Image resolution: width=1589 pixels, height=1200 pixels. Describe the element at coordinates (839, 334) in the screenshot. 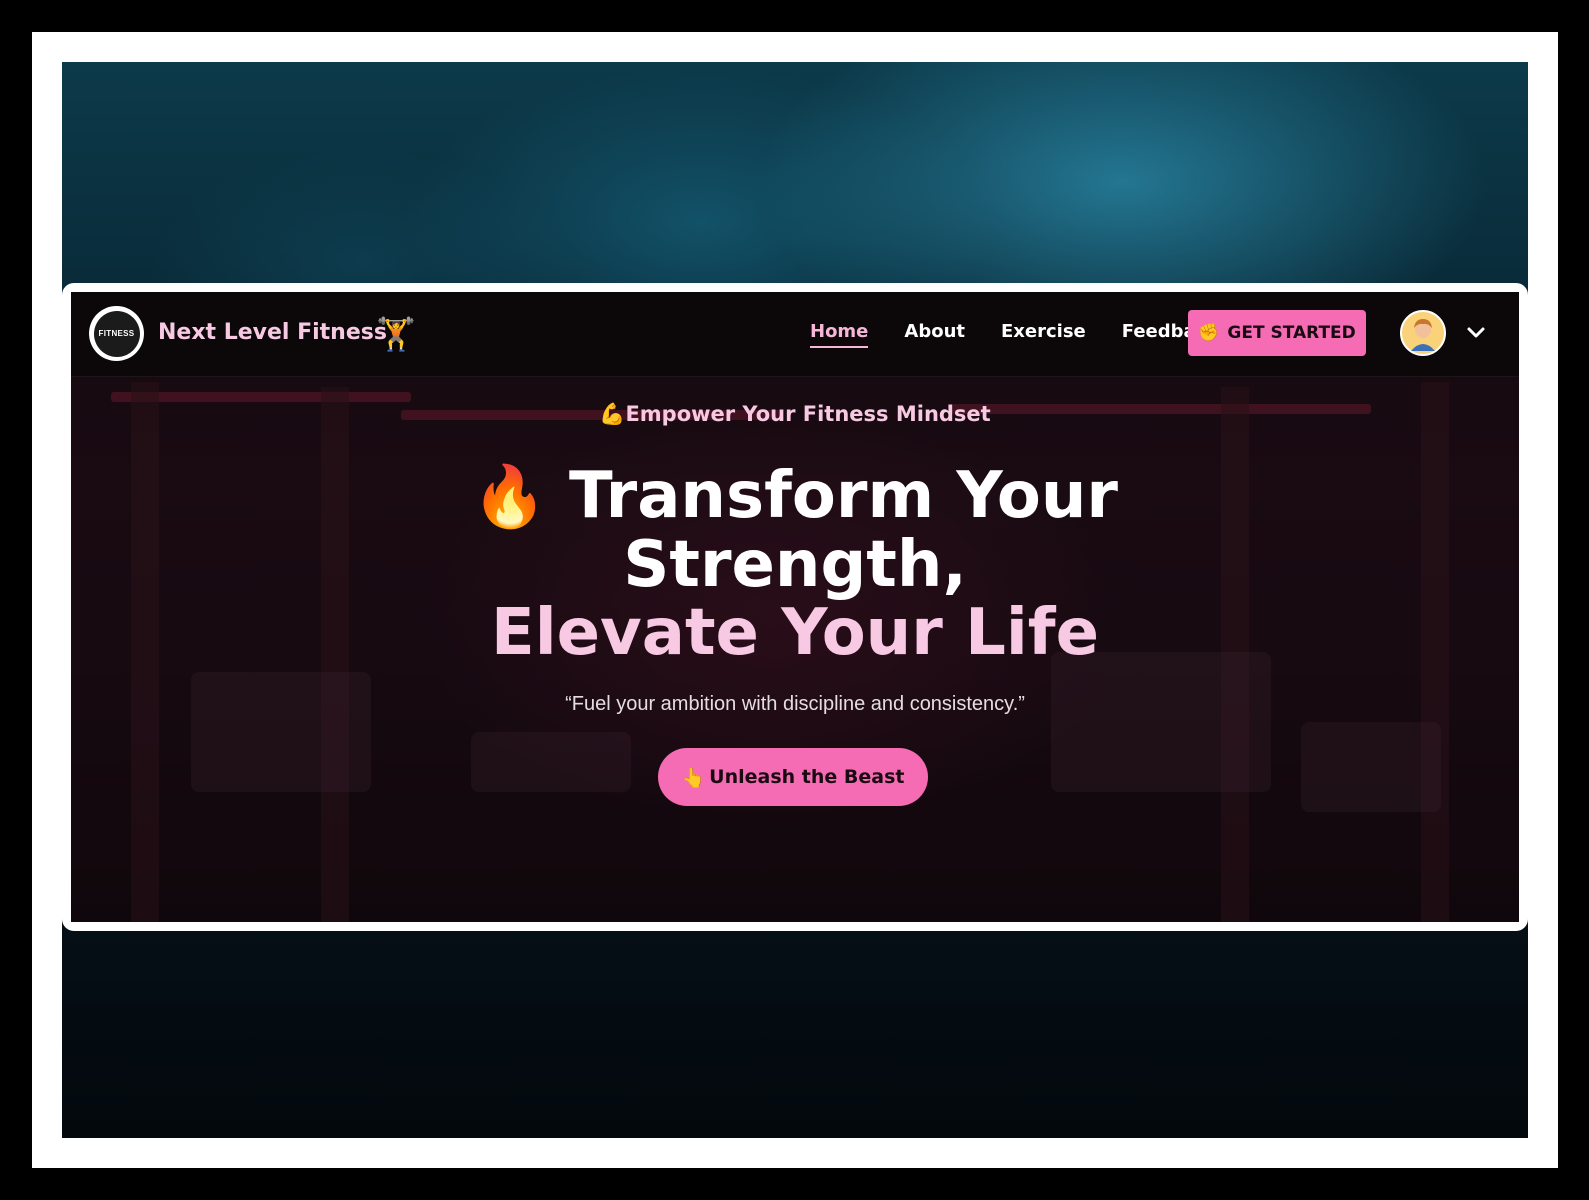

I see `nav-link-home: Home` at that location.